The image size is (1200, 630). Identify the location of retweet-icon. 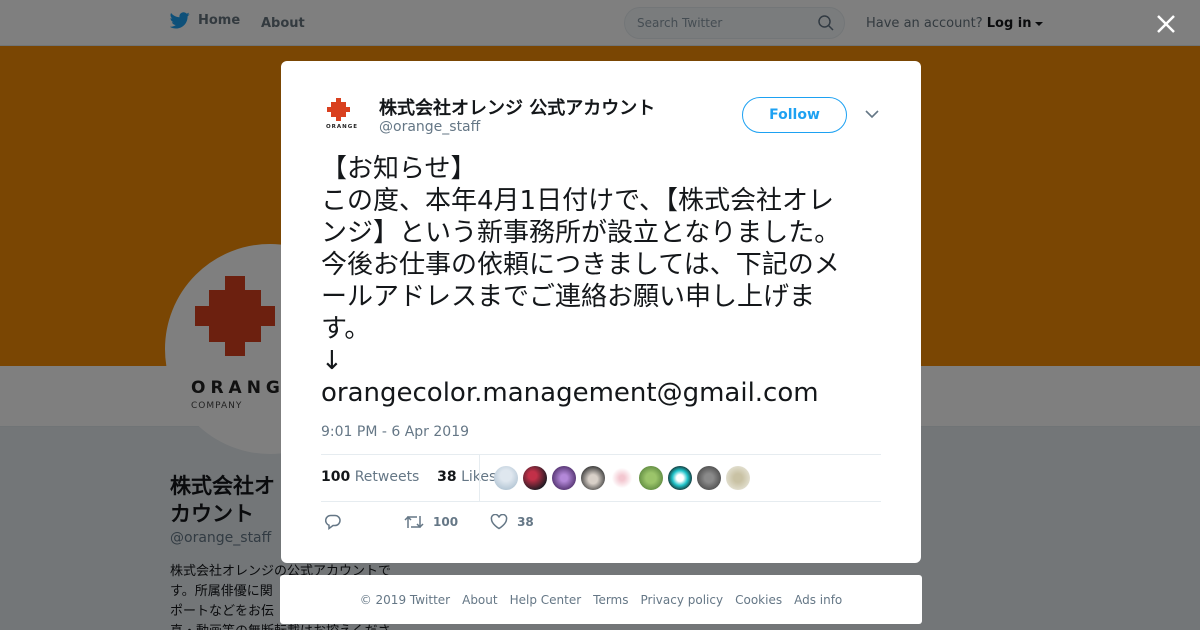
(414, 522).